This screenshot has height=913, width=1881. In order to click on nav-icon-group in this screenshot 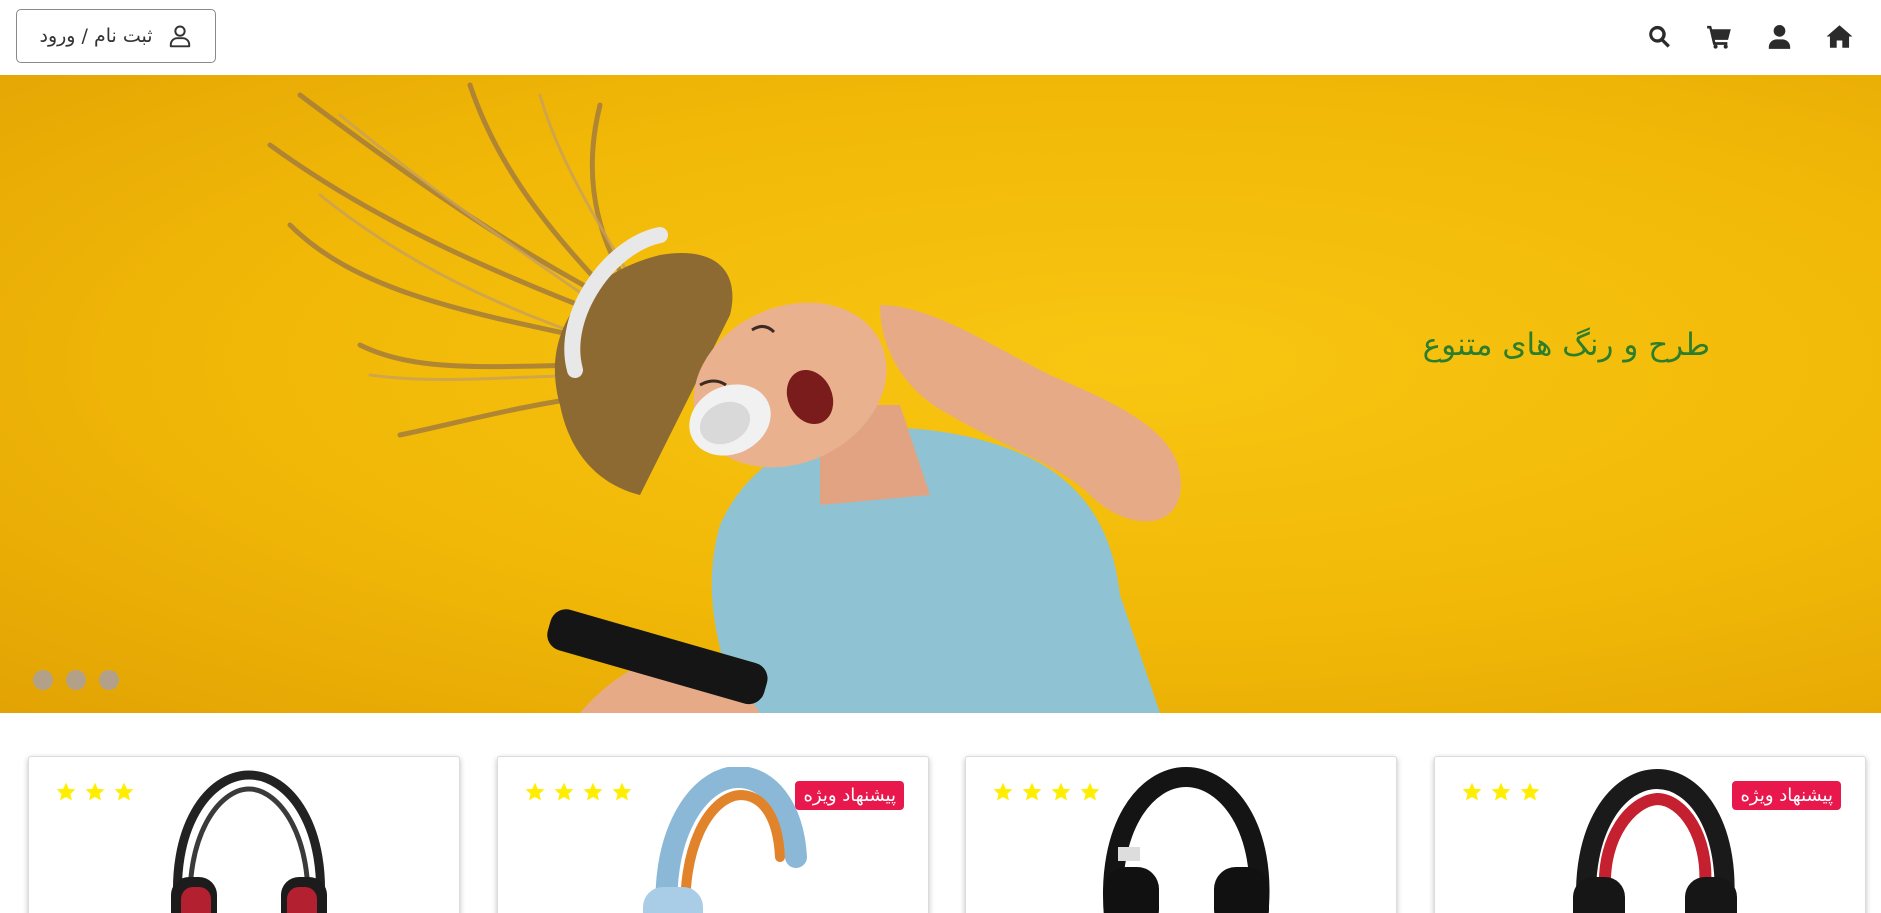, I will do `click(1749, 36)`.